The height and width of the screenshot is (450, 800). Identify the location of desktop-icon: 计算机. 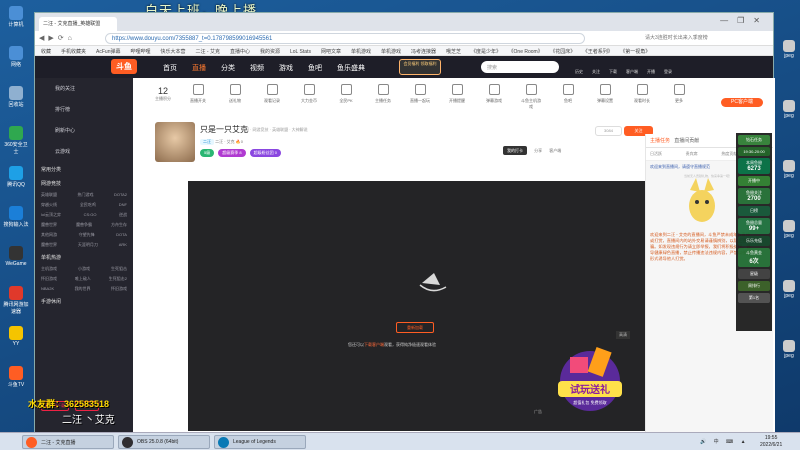
(16, 17).